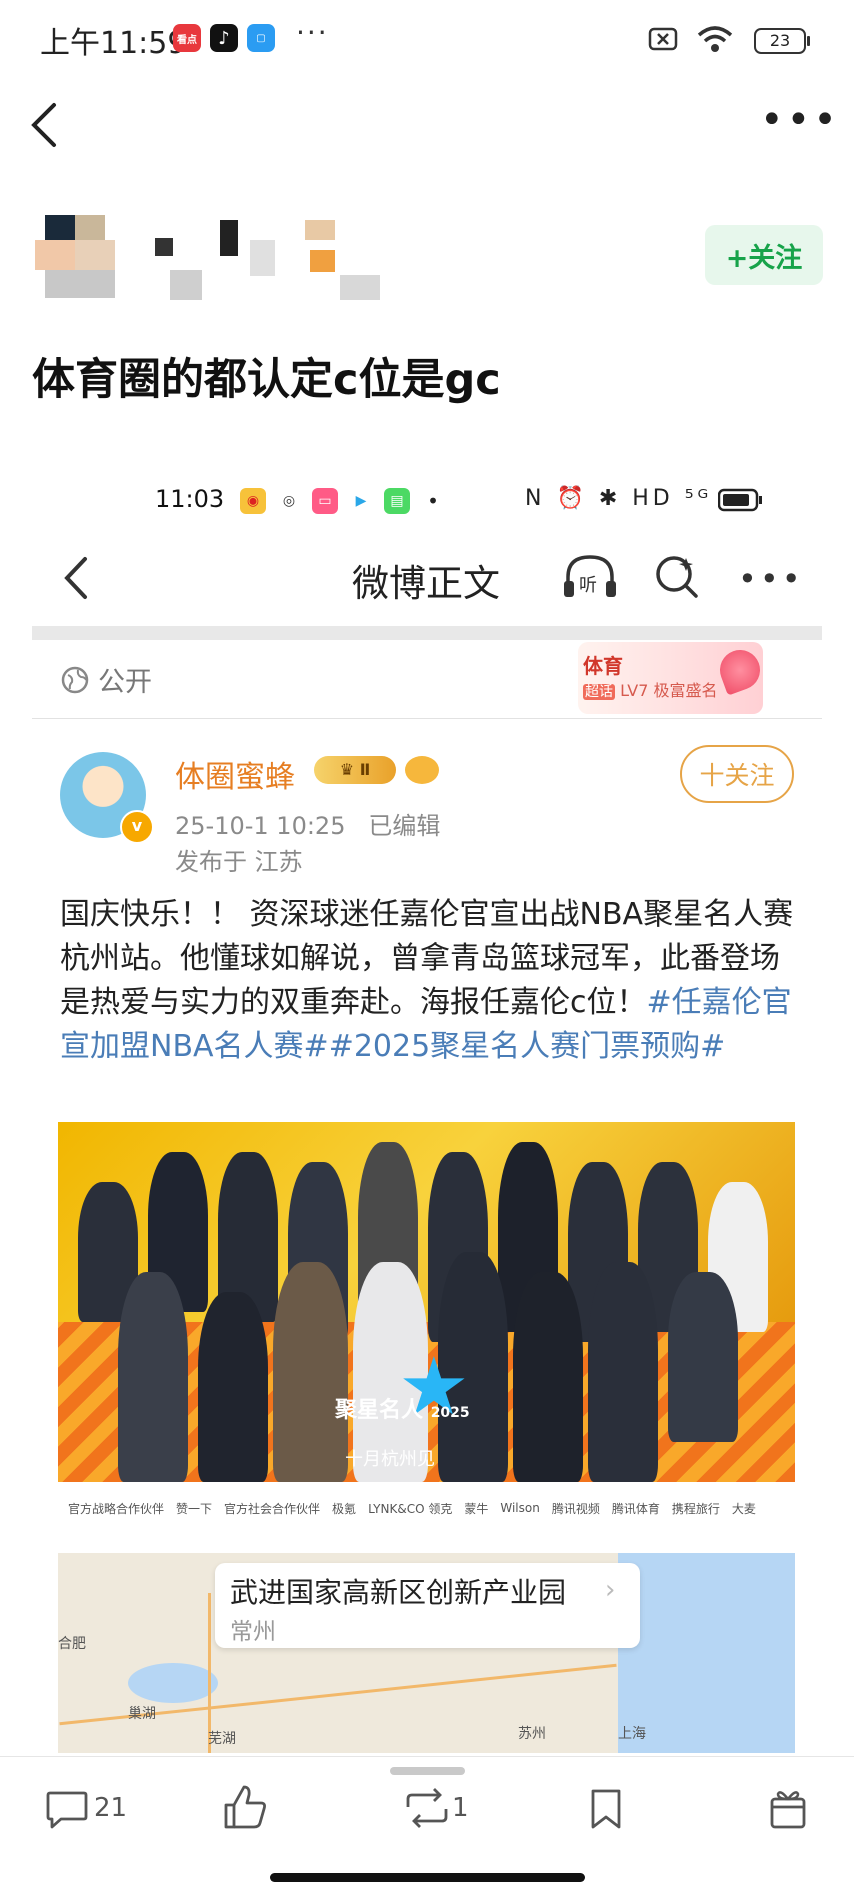 This screenshot has width=854, height=1900. I want to click on poster-logo-name: 聚星名人, so click(379, 1410).